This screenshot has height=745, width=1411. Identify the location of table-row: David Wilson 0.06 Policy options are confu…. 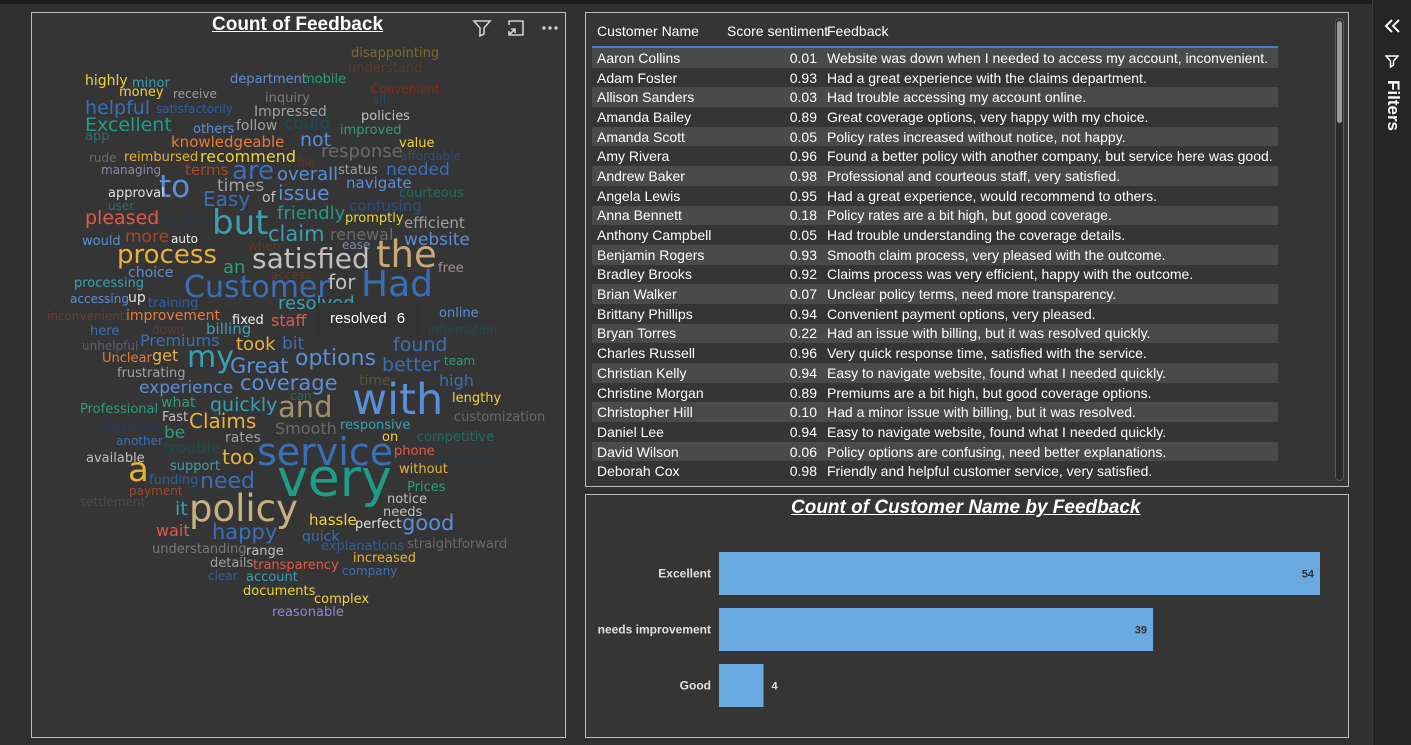
(935, 451).